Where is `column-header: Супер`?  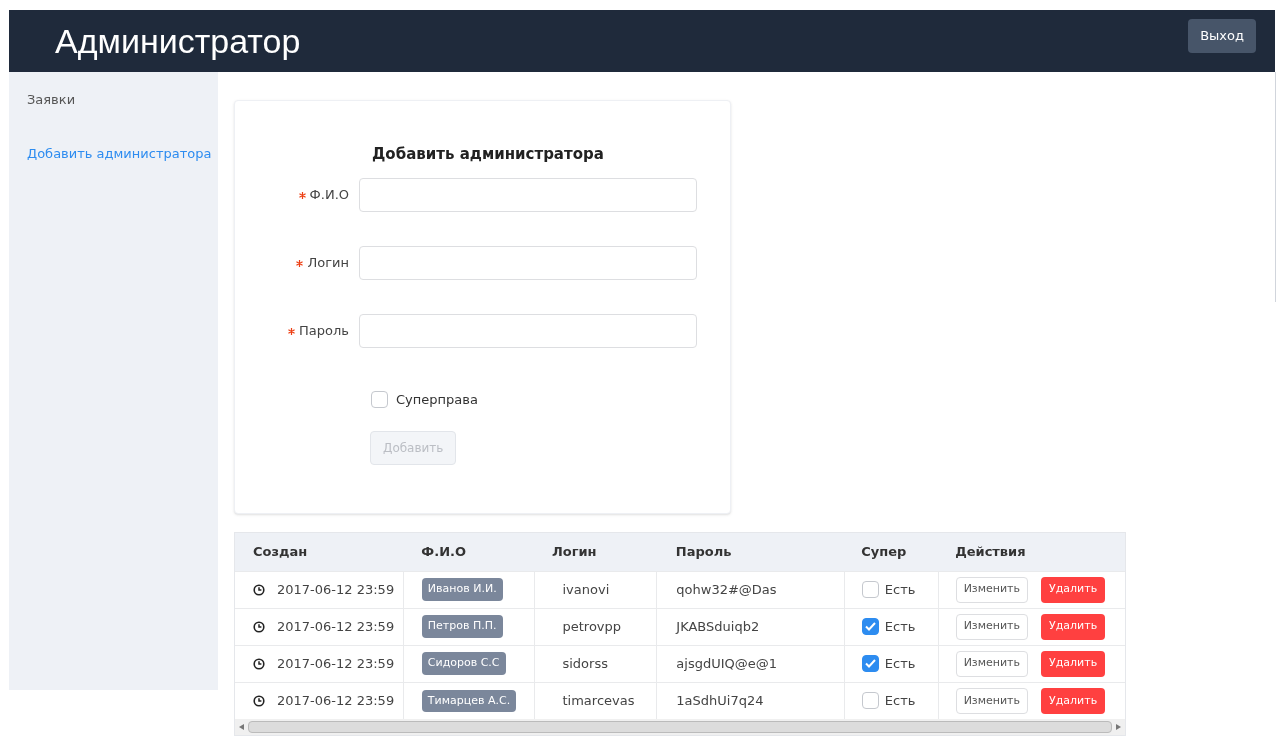
column-header: Супер is located at coordinates (884, 551).